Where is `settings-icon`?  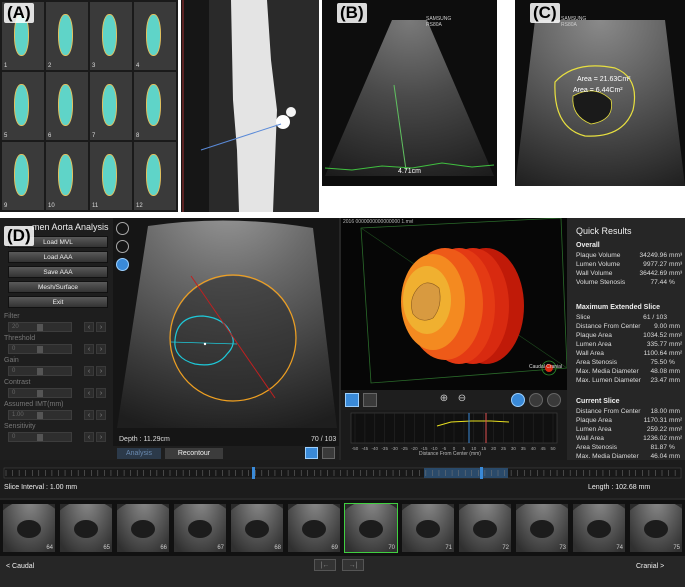 settings-icon is located at coordinates (554, 400).